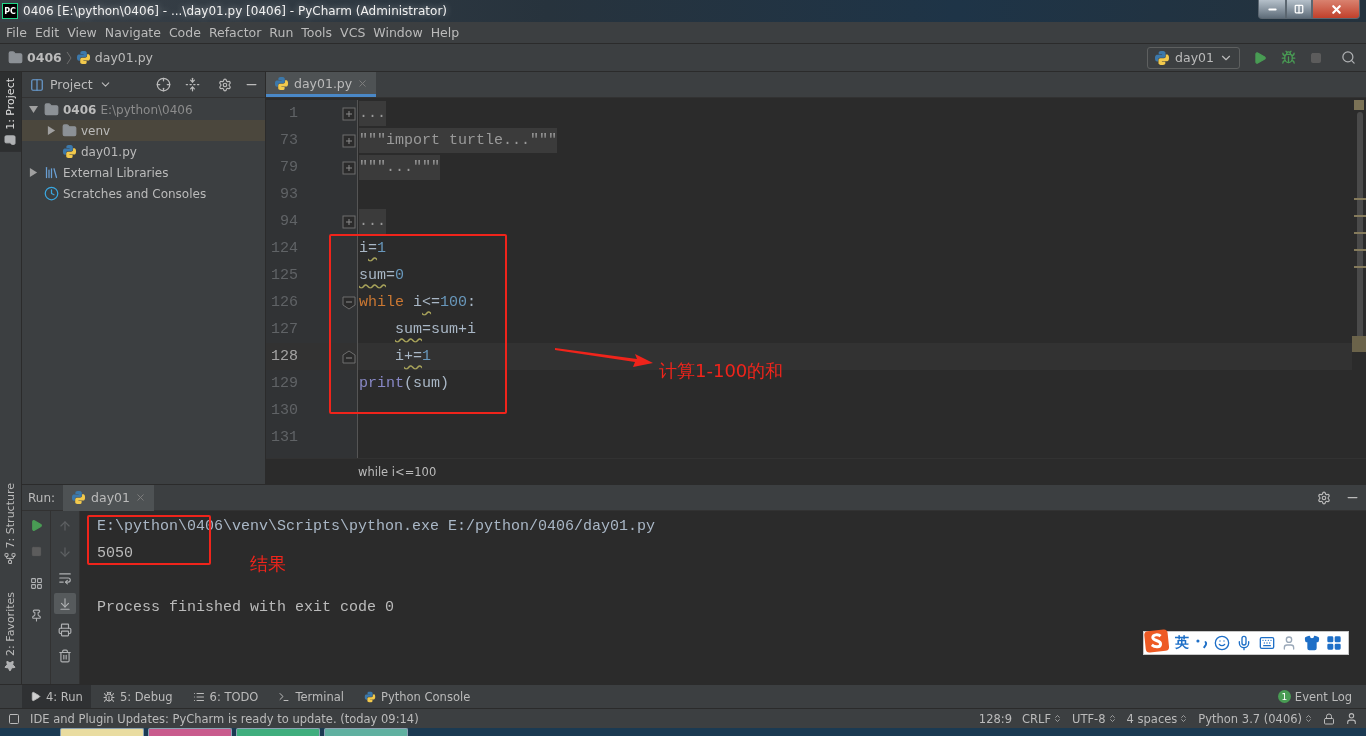 This screenshot has height=736, width=1366. What do you see at coordinates (445, 32) in the screenshot?
I see `menu-item: Help` at bounding box center [445, 32].